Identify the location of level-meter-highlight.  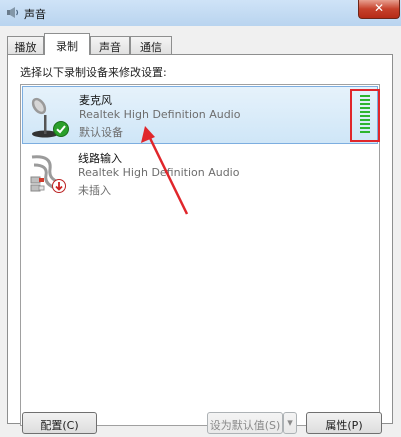
(365, 115).